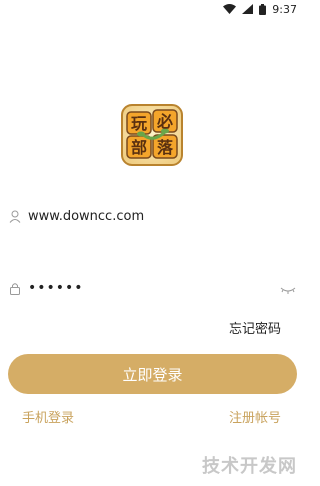  I want to click on app-logo: 玩 必 部 落, so click(152, 135).